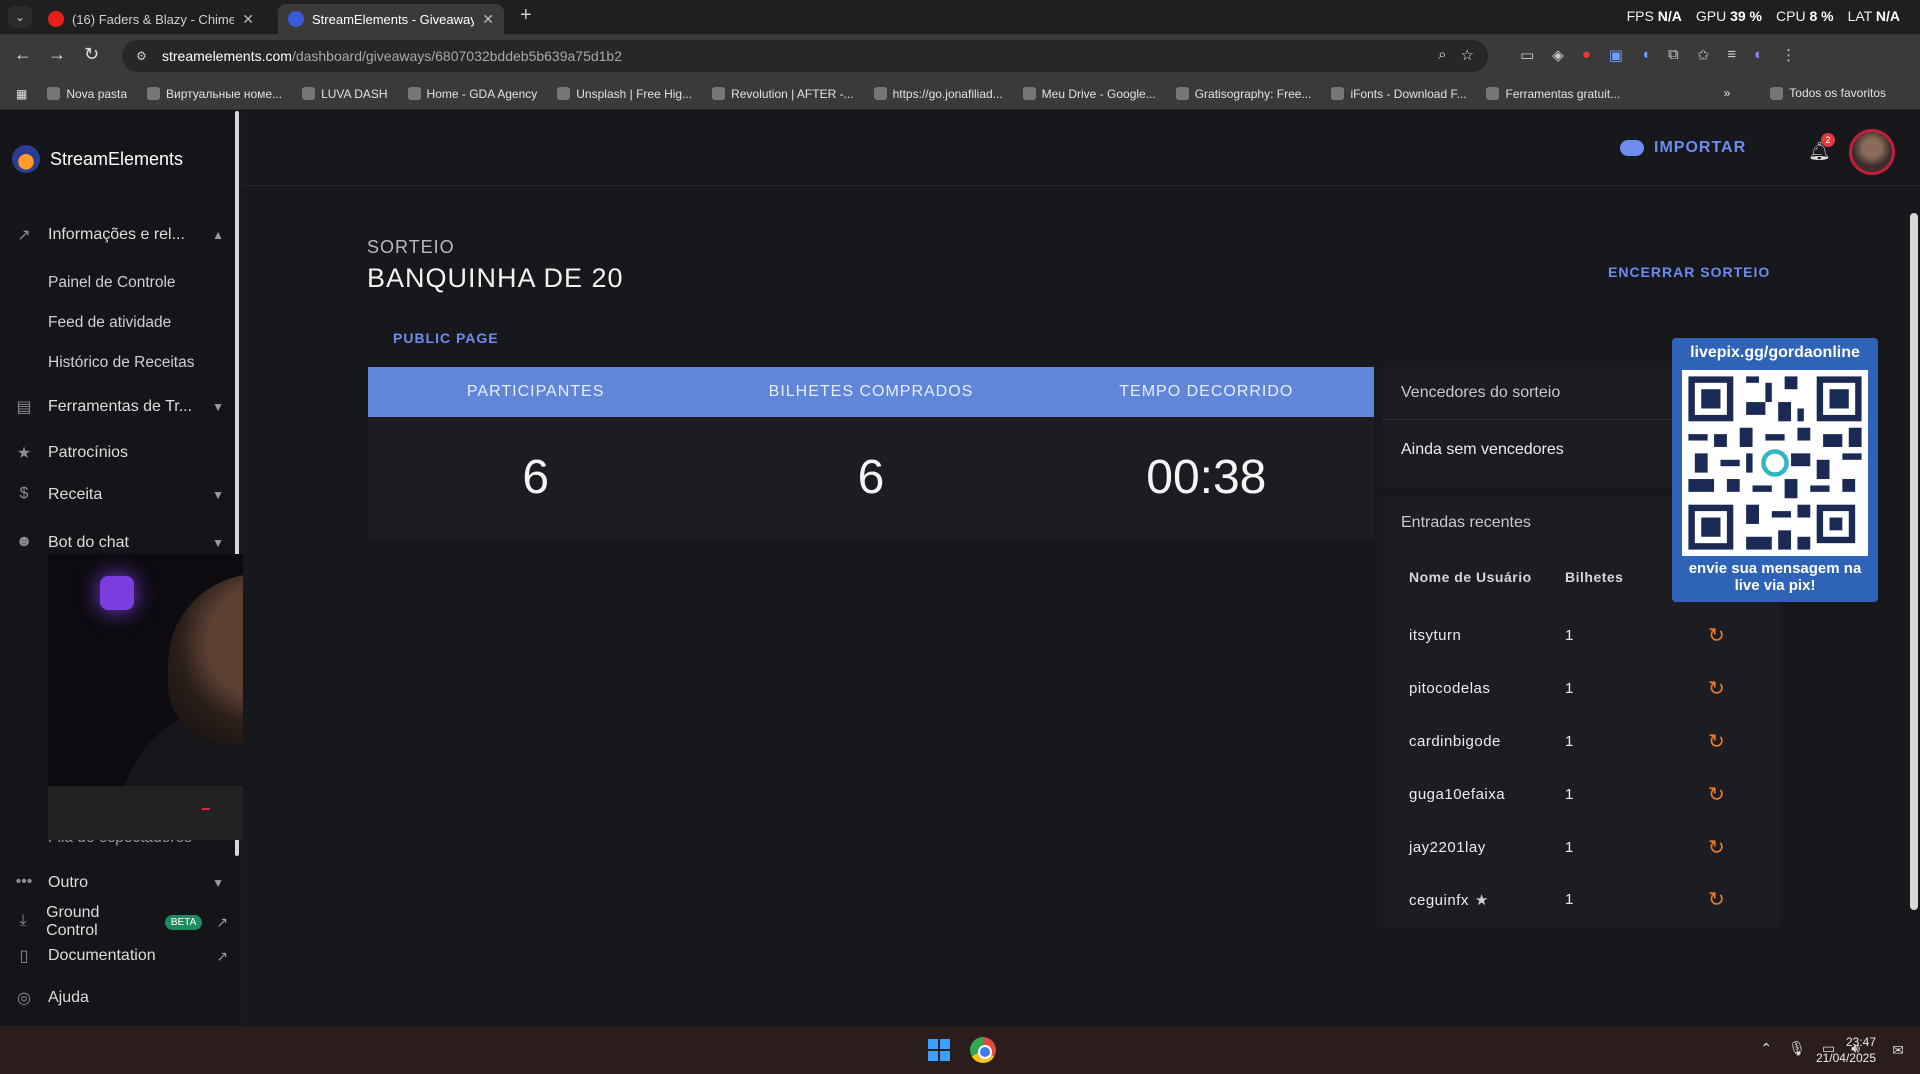 This screenshot has height=1074, width=1920. Describe the element at coordinates (472, 94) in the screenshot. I see `bookmark-item: Home - GDA Agency` at that location.